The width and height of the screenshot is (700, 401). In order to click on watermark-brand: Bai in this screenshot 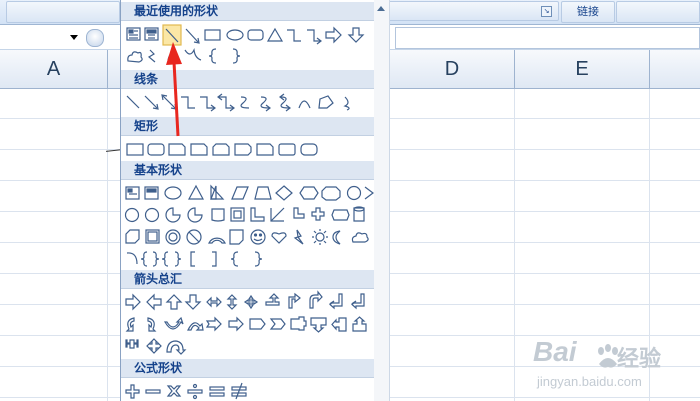, I will do `click(555, 351)`.